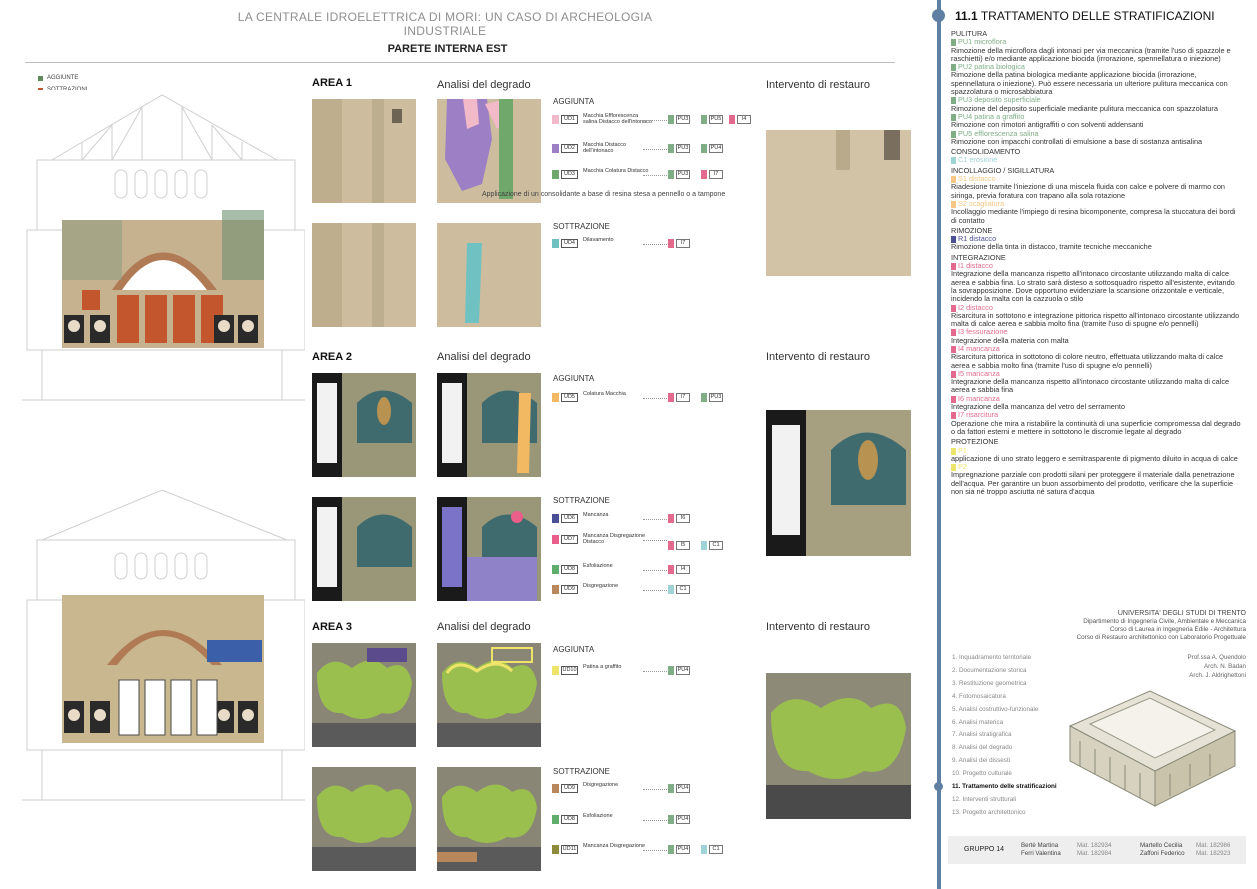 Image resolution: width=1257 pixels, height=889 pixels. What do you see at coordinates (1213, 845) in the screenshot?
I see `member-mat: Mat. 182986` at bounding box center [1213, 845].